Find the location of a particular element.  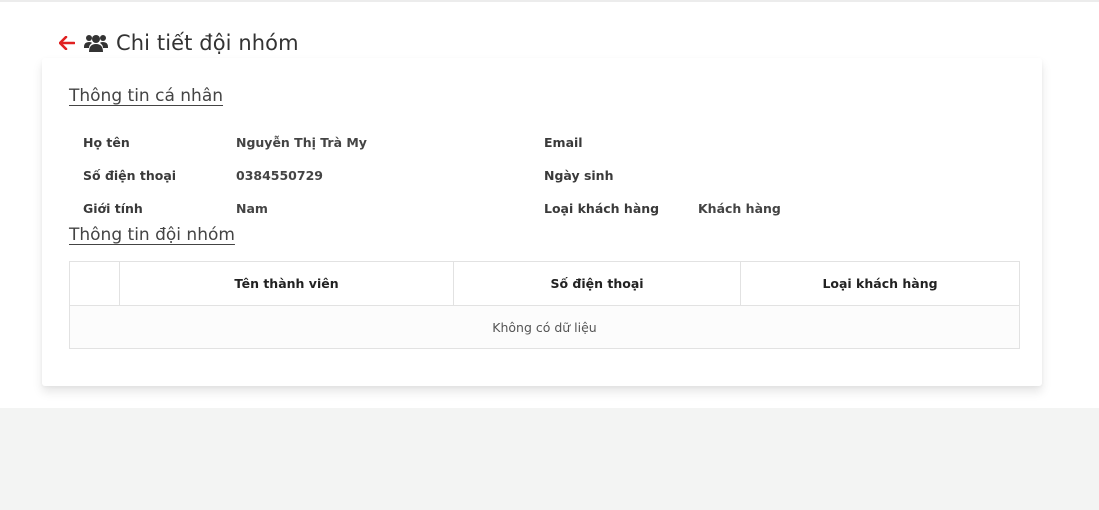

team-info-heading: Thông tin đội nhóm is located at coordinates (152, 235).